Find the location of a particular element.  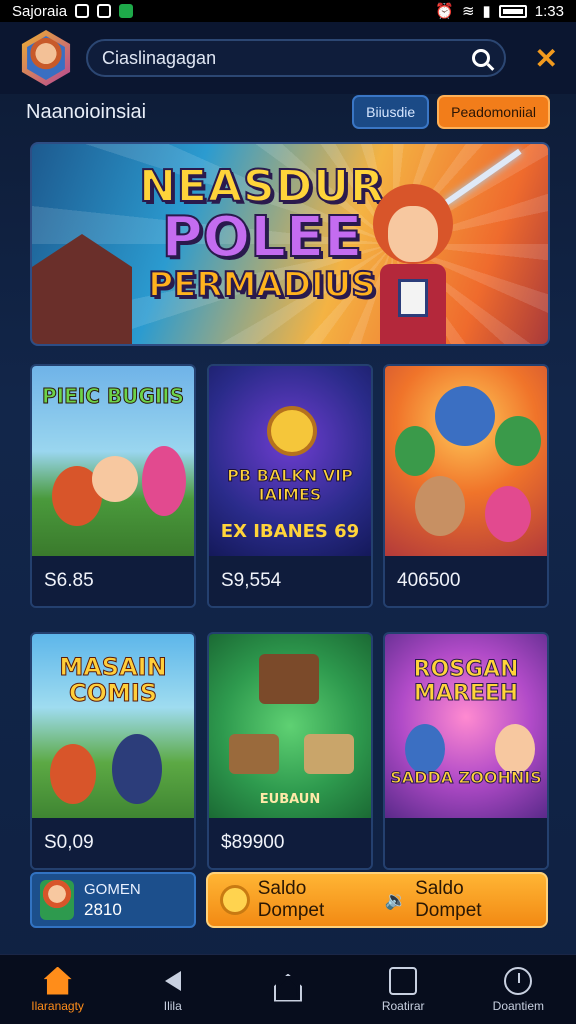

nav-item-home-button is located at coordinates (288, 989).